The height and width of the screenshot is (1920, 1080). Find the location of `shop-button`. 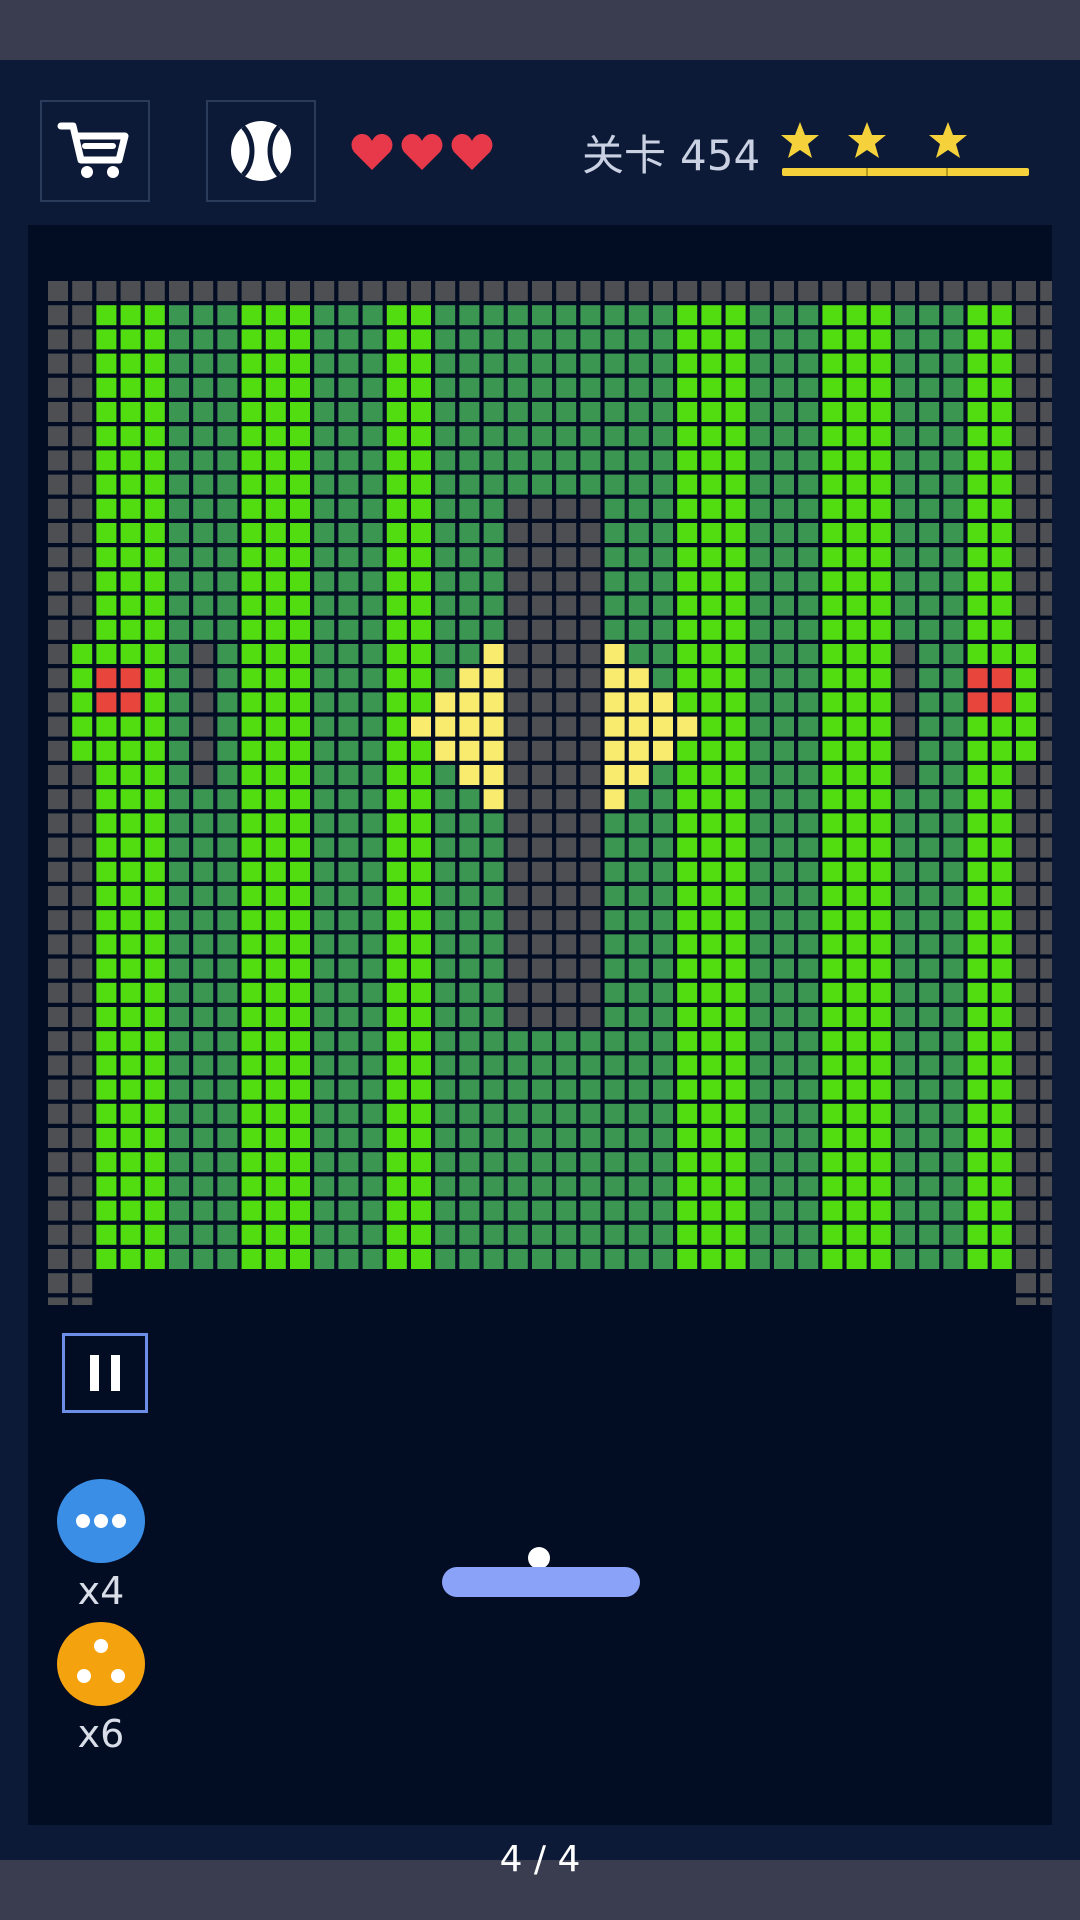

shop-button is located at coordinates (95, 151).